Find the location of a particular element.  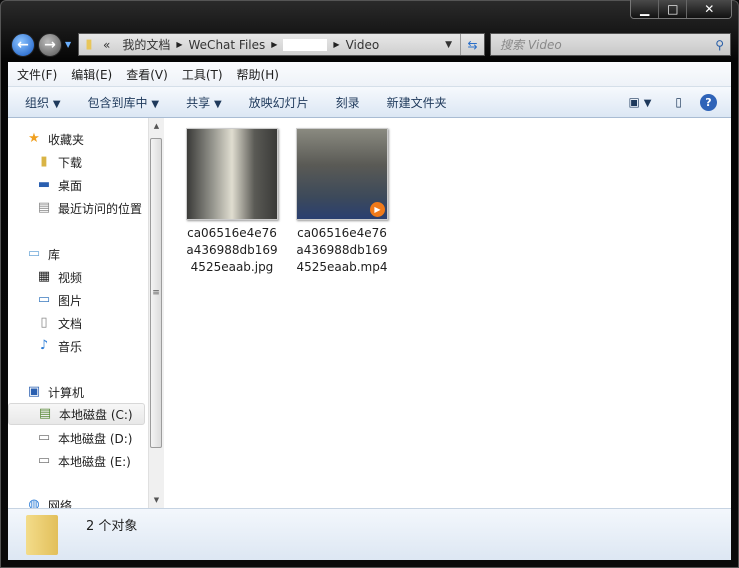

downloads-folder-icon: ▮ is located at coordinates (44, 161).